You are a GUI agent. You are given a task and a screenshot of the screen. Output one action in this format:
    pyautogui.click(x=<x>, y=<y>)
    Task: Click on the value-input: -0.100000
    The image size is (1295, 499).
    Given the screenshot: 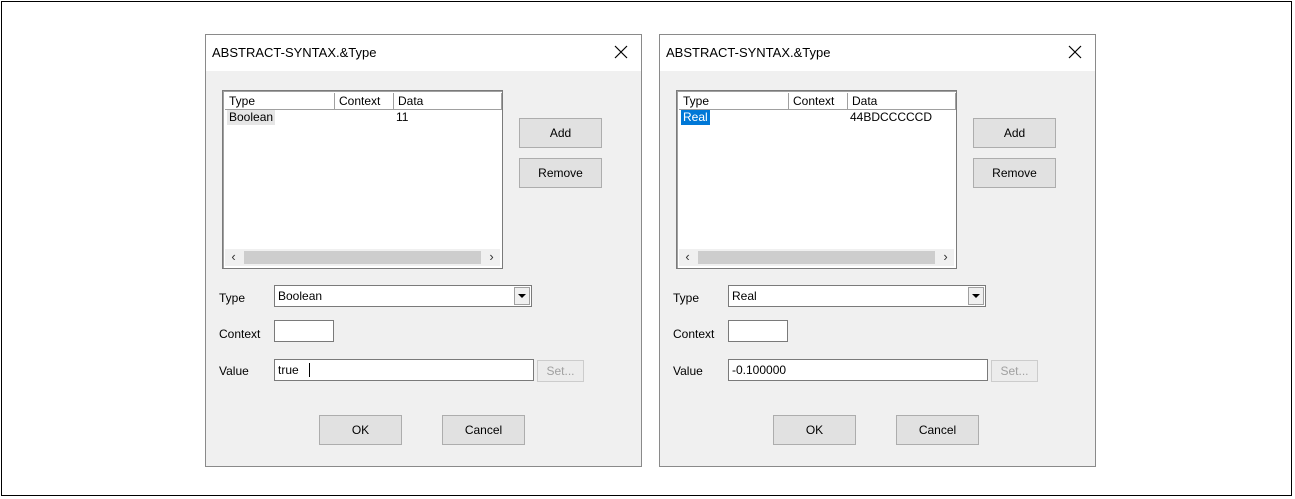 What is the action you would take?
    pyautogui.click(x=858, y=370)
    